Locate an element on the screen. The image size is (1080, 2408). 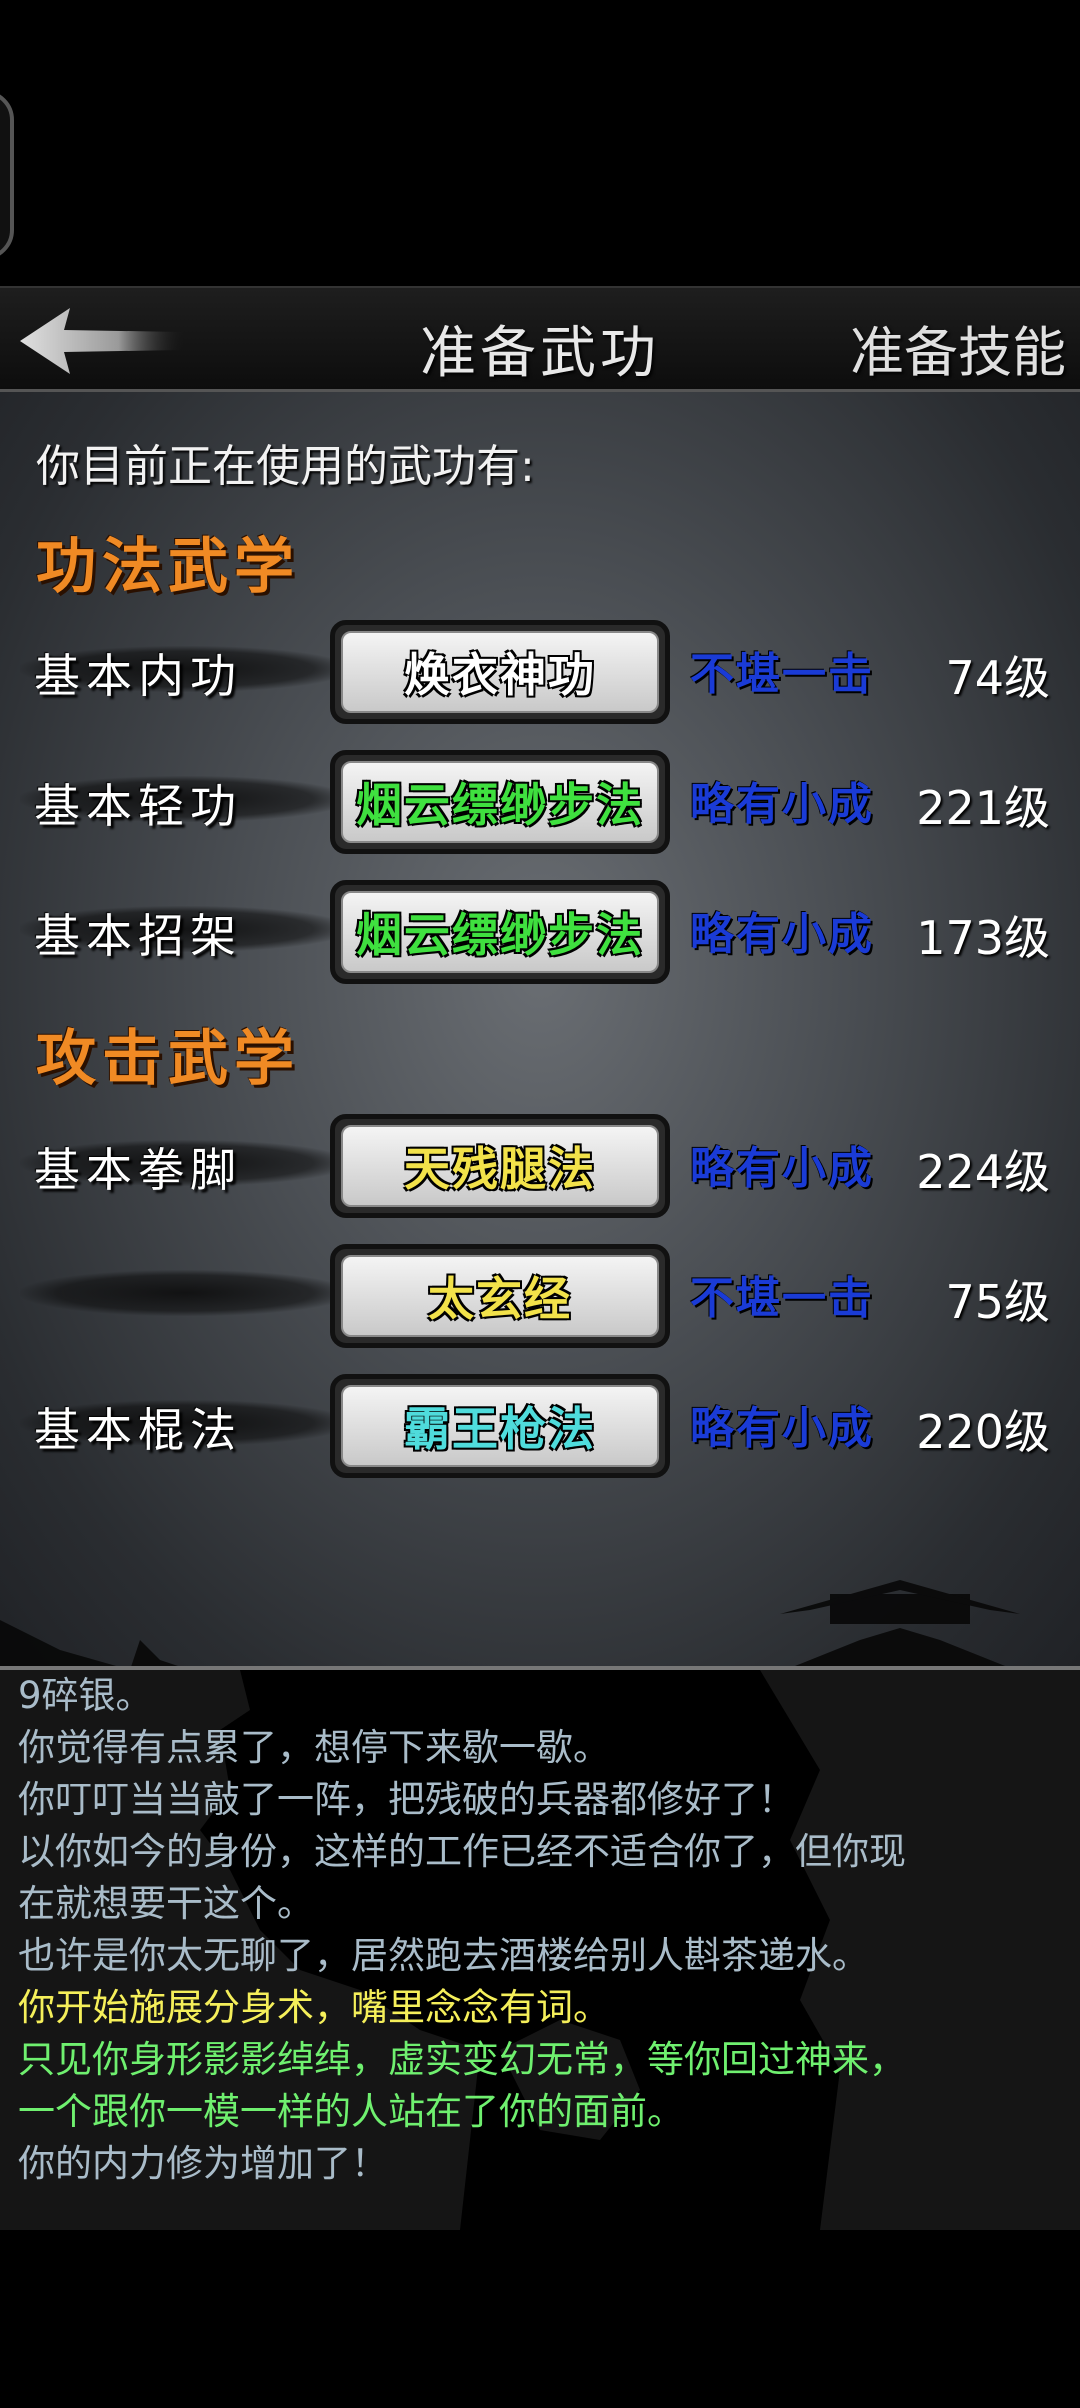
side-drawer-handle is located at coordinates (7, 175).